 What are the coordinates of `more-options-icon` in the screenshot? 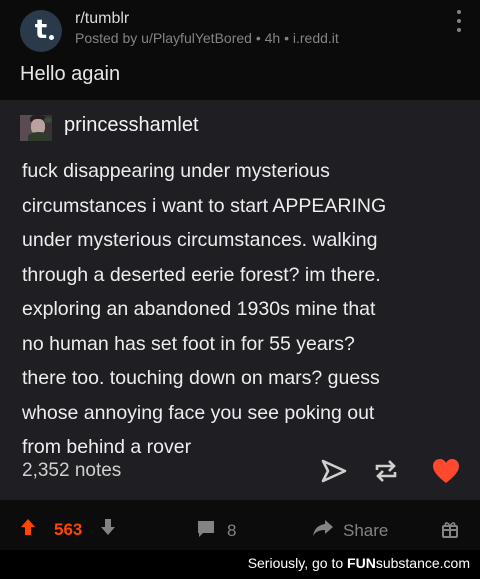 It's located at (459, 21).